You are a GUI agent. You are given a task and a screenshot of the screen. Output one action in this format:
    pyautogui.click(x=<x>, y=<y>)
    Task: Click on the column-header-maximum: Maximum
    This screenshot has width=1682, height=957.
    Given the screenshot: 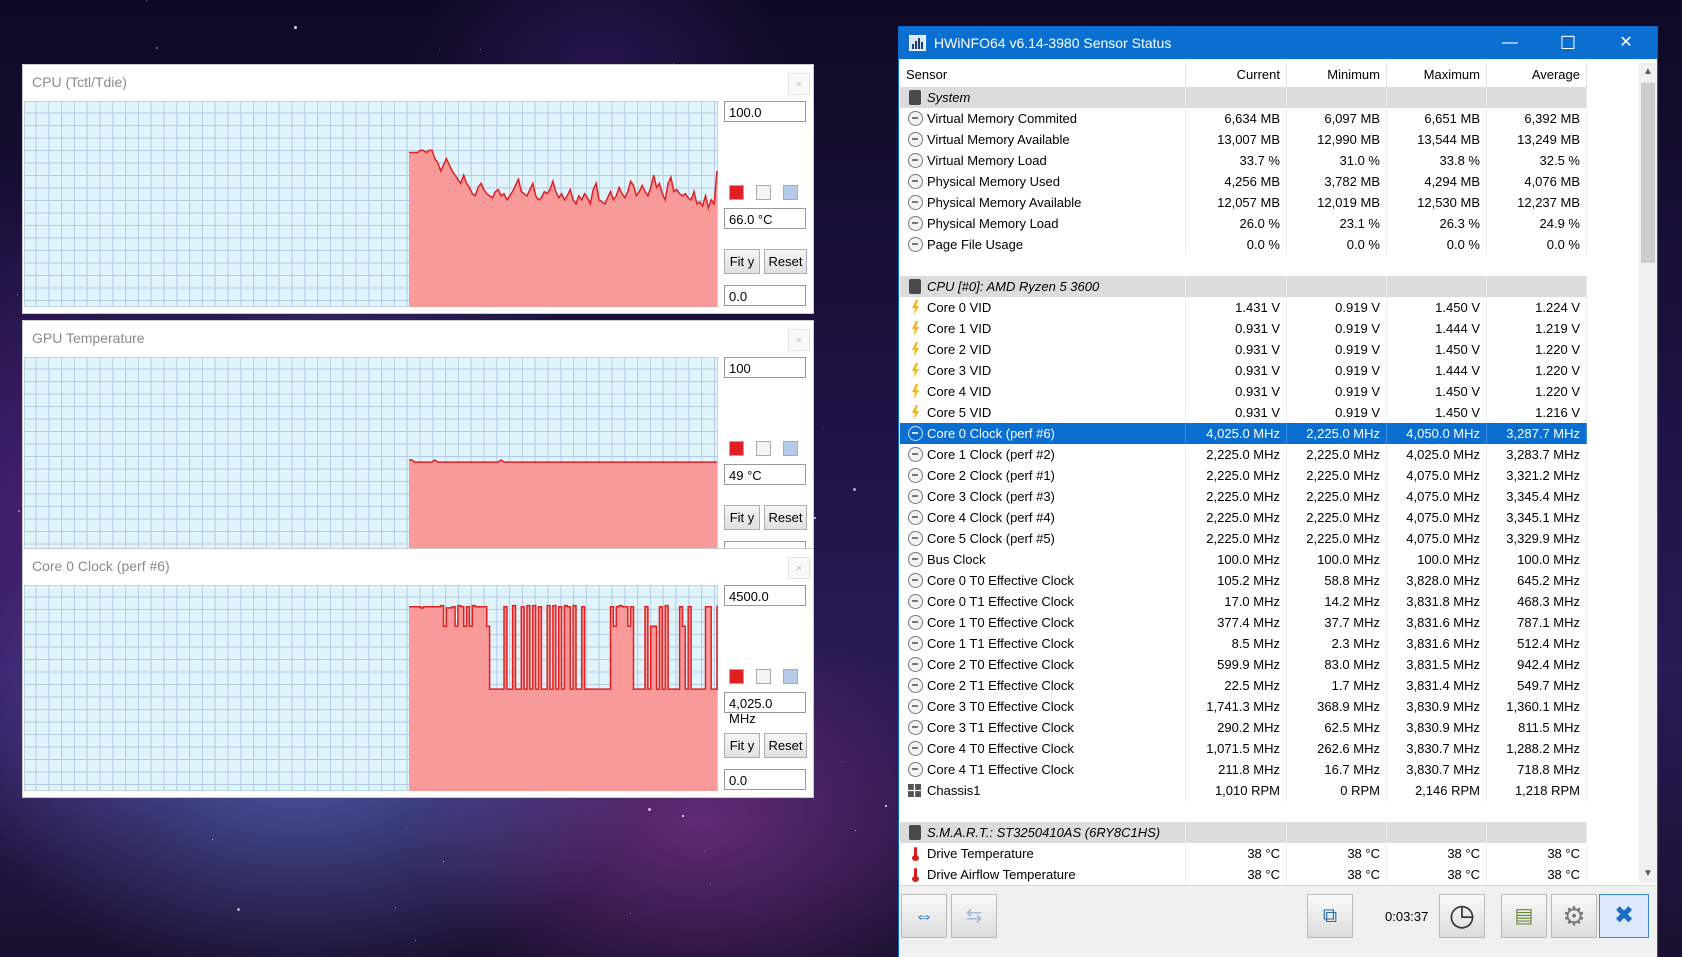 What is the action you would take?
    pyautogui.click(x=1437, y=75)
    